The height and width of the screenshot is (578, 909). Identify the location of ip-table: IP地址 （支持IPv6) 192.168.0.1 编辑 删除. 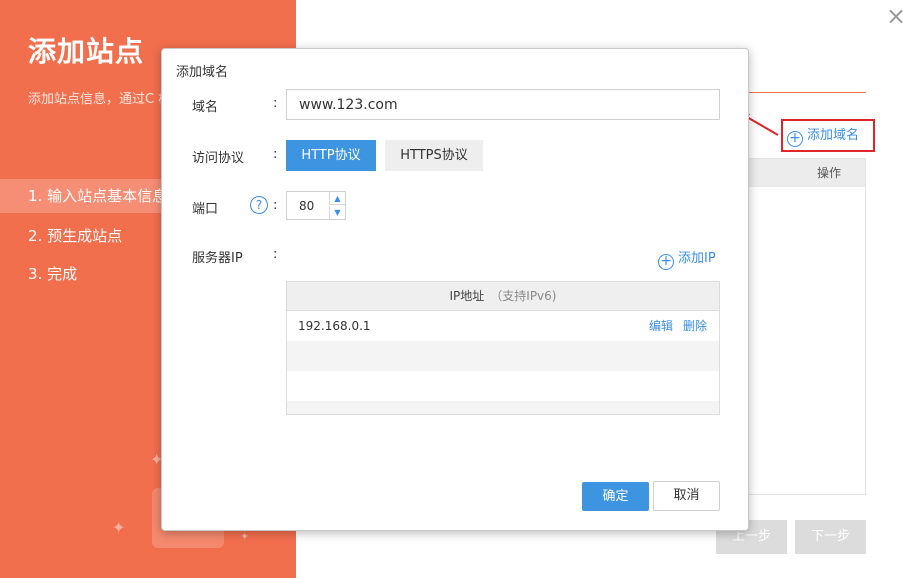
(503, 348).